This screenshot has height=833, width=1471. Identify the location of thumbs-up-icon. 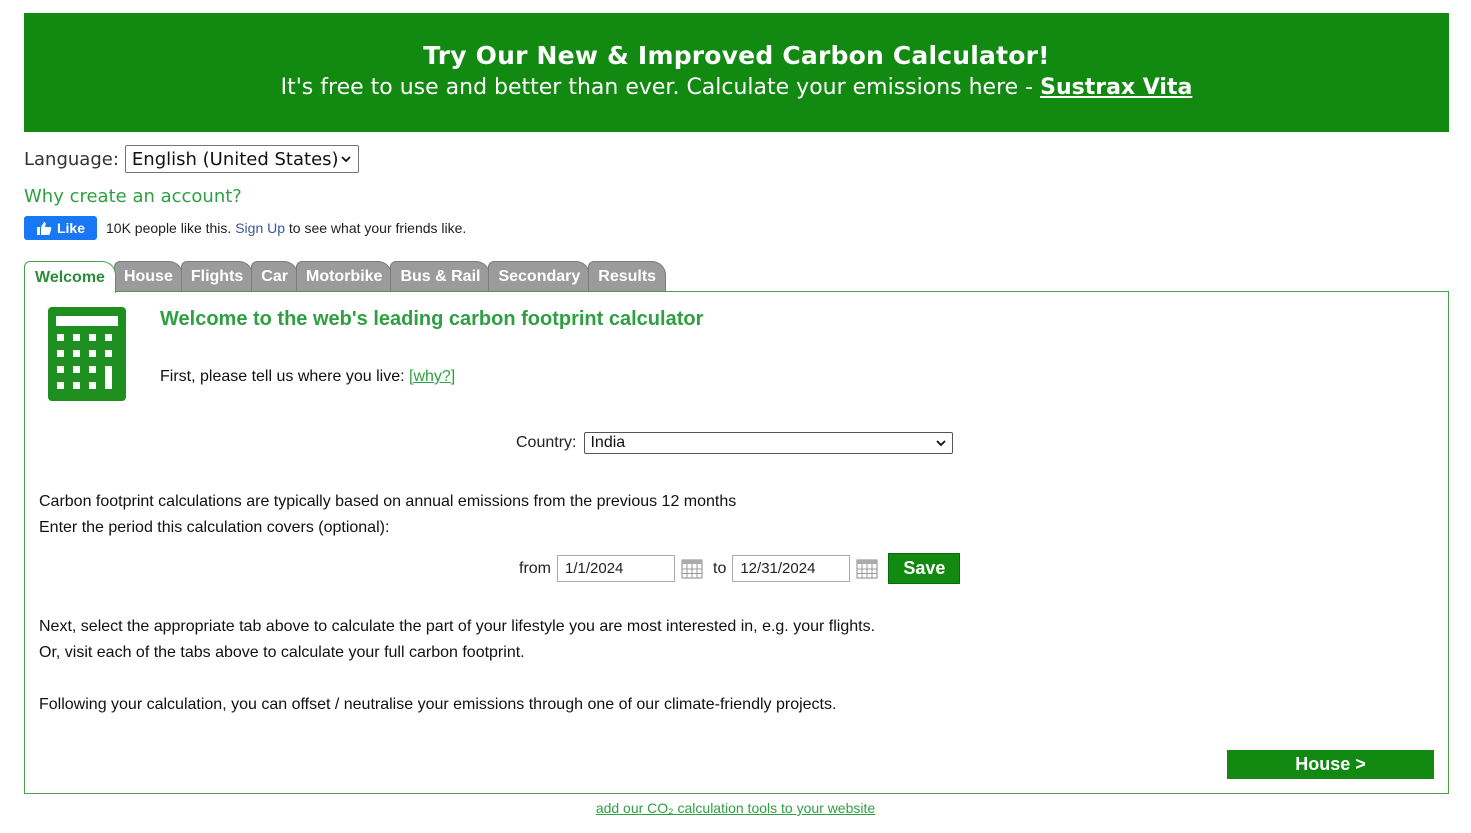
(44, 228).